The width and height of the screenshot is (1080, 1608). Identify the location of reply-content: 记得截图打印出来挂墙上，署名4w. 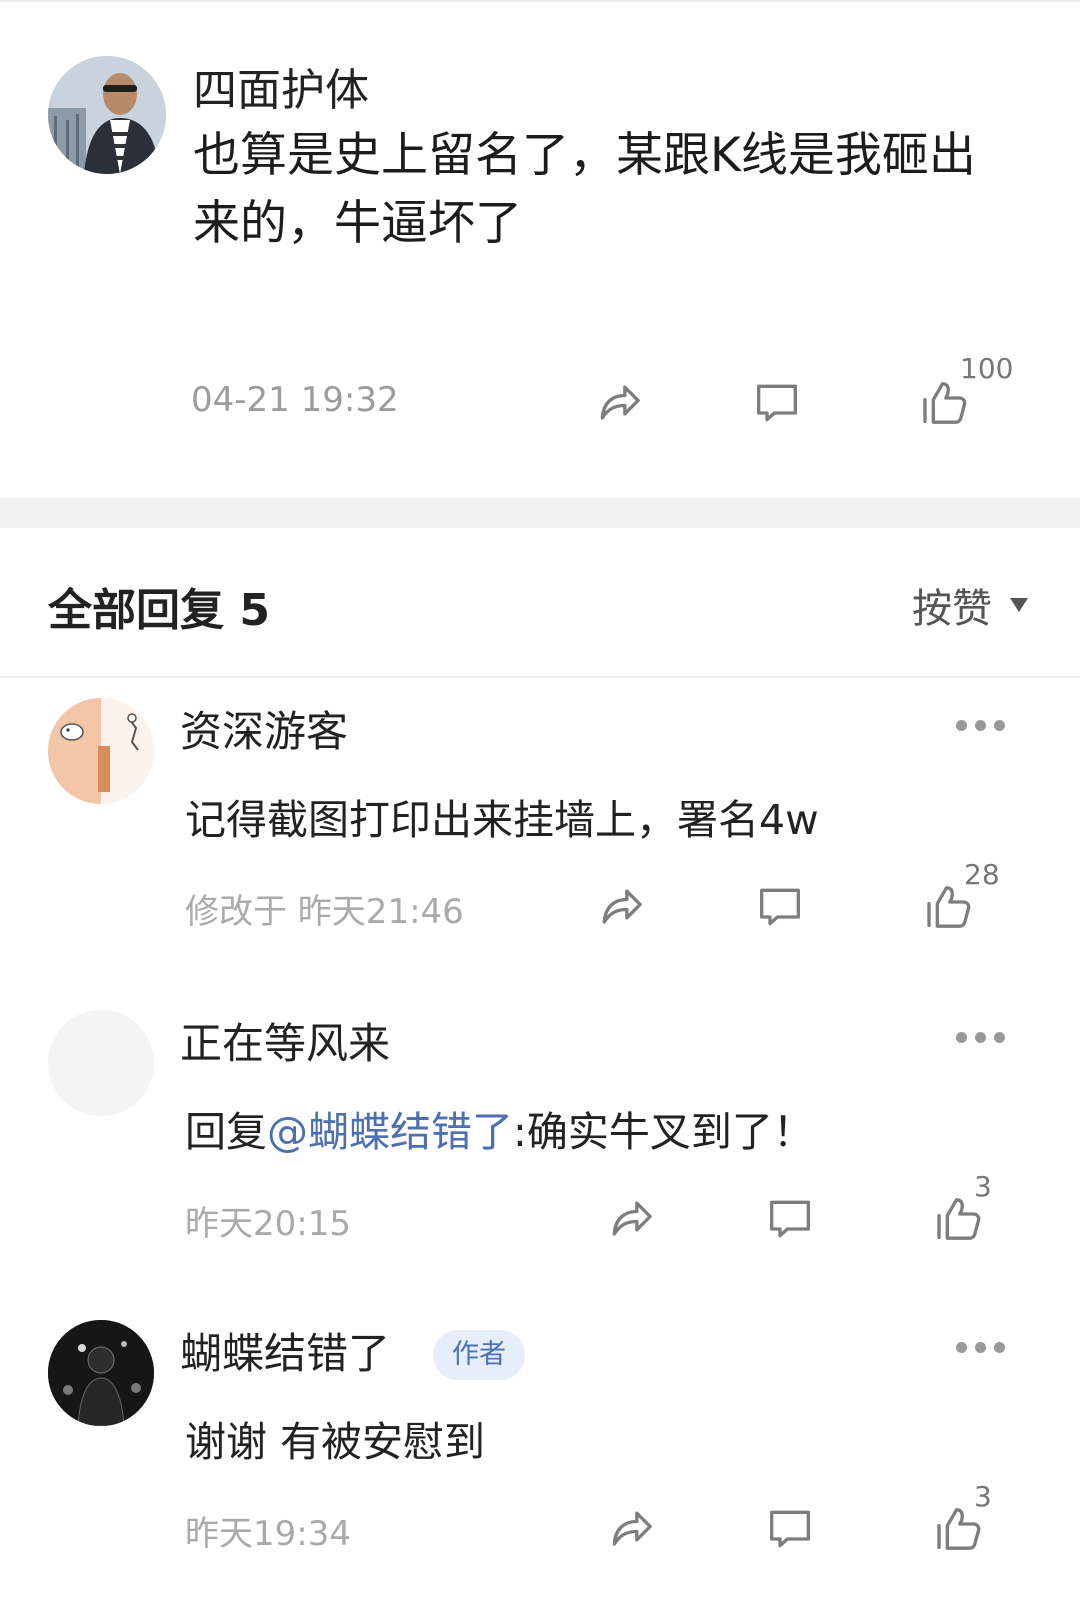
(502, 820).